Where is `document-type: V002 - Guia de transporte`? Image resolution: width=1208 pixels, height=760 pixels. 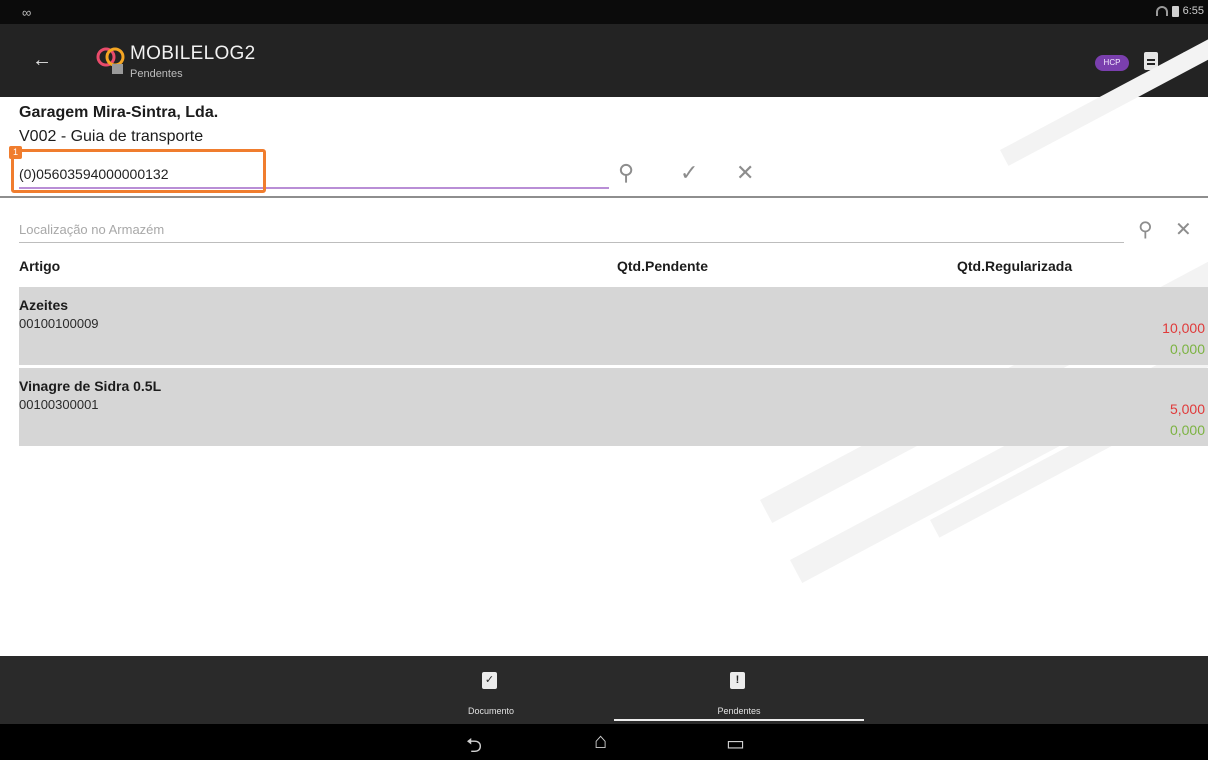
document-type: V002 - Guia de transporte is located at coordinates (111, 136).